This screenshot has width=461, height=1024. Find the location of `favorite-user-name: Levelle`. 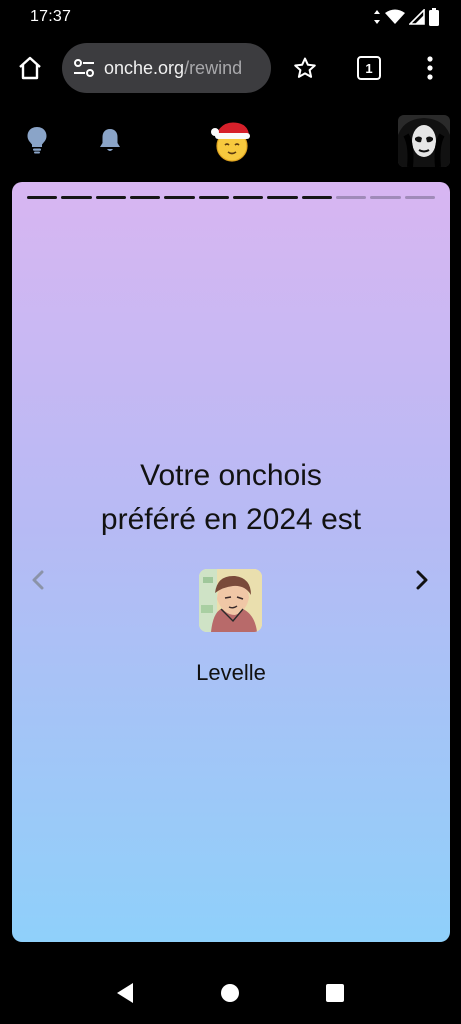

favorite-user-name: Levelle is located at coordinates (231, 672).